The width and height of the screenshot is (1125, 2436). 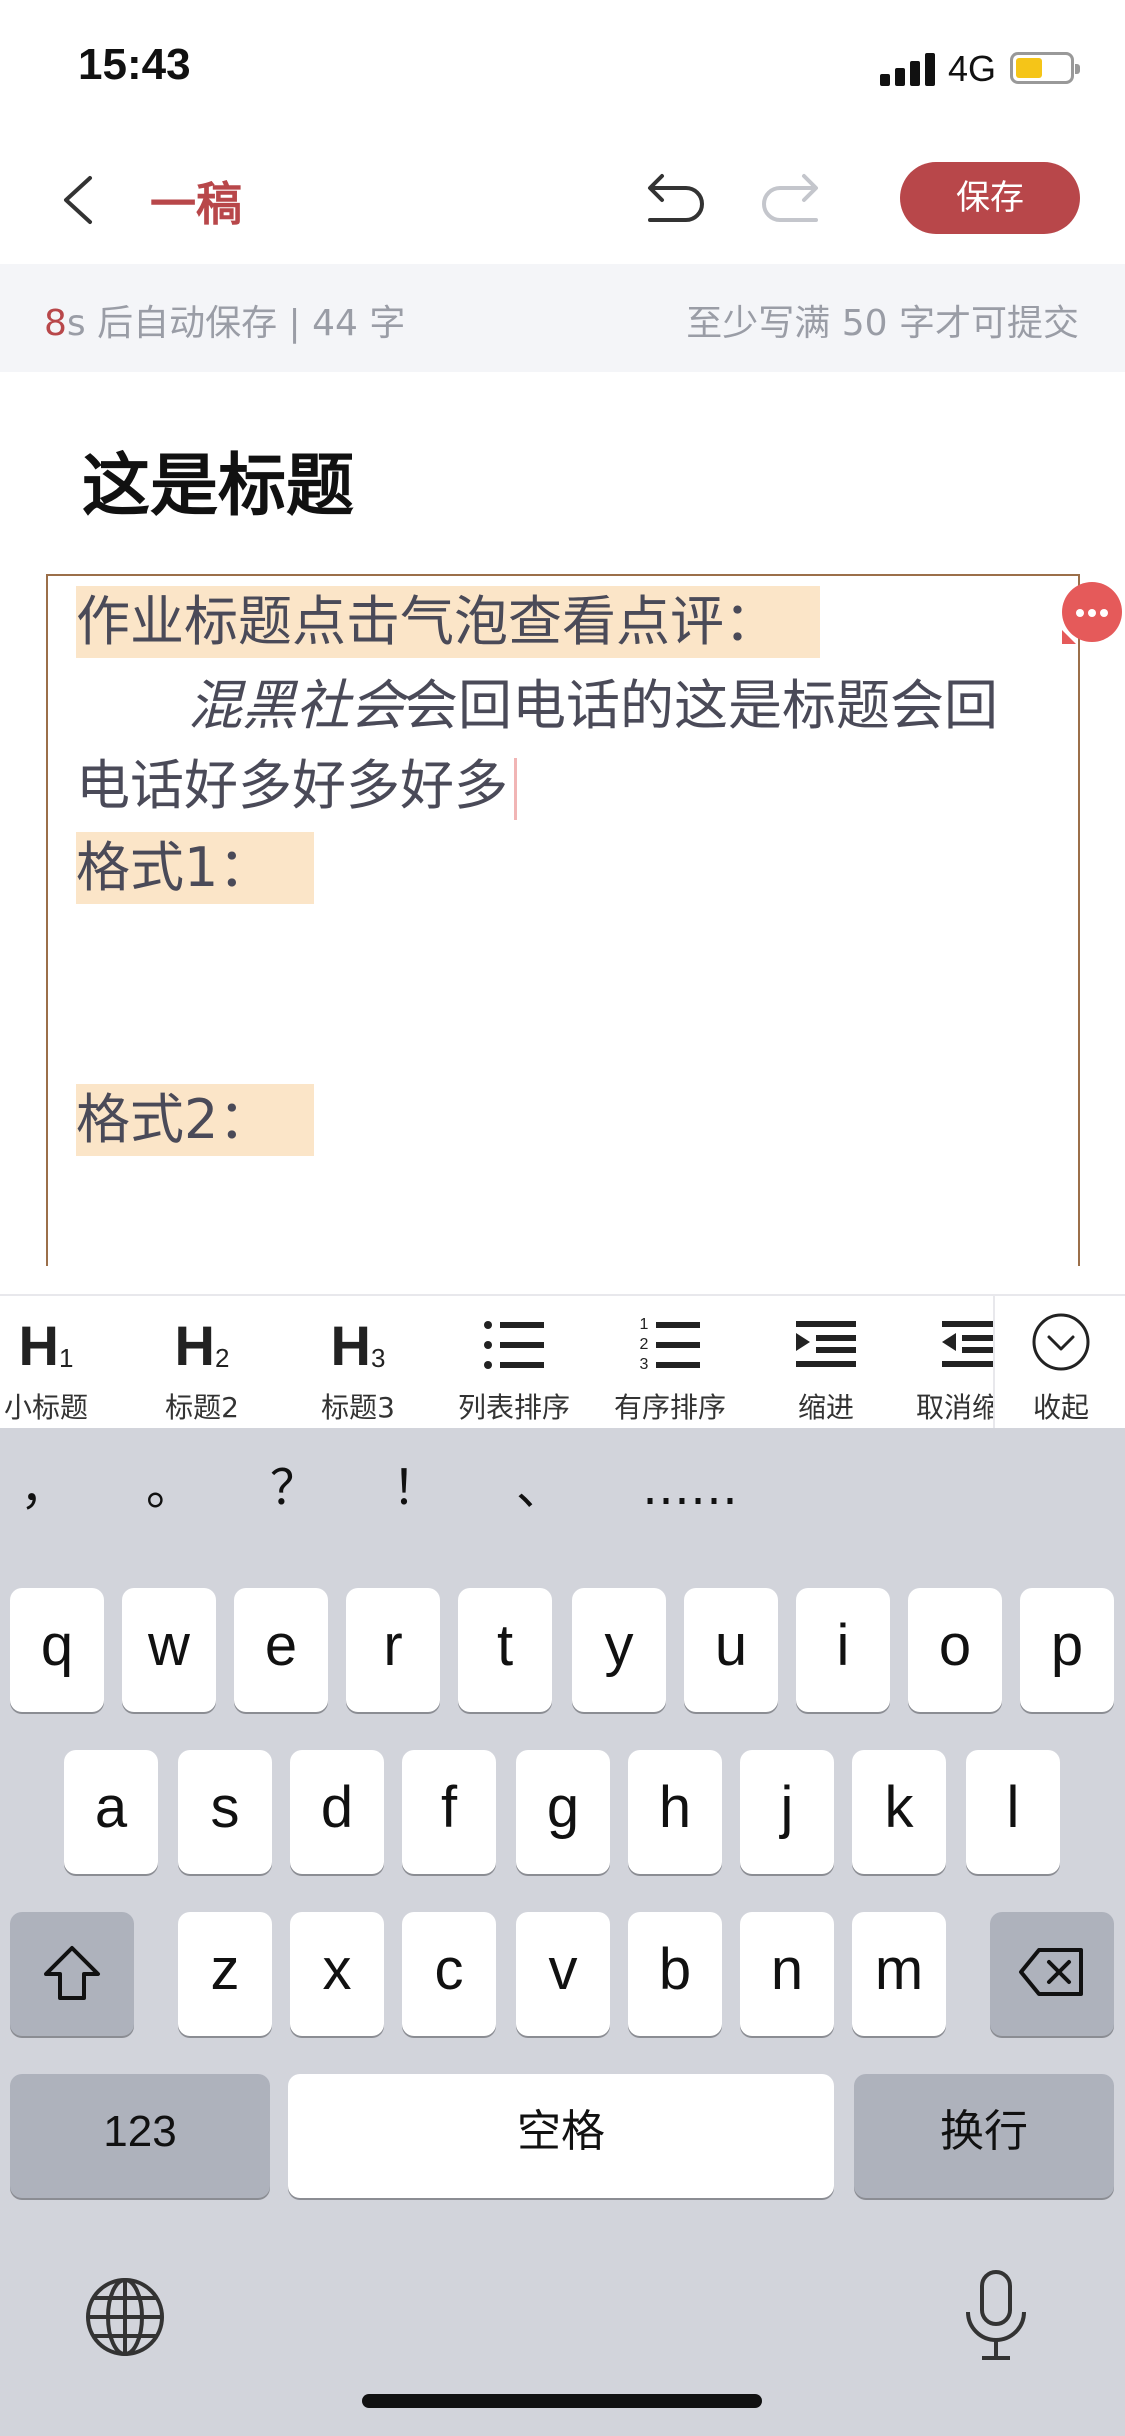 I want to click on key-v: v, so click(x=563, y=1974).